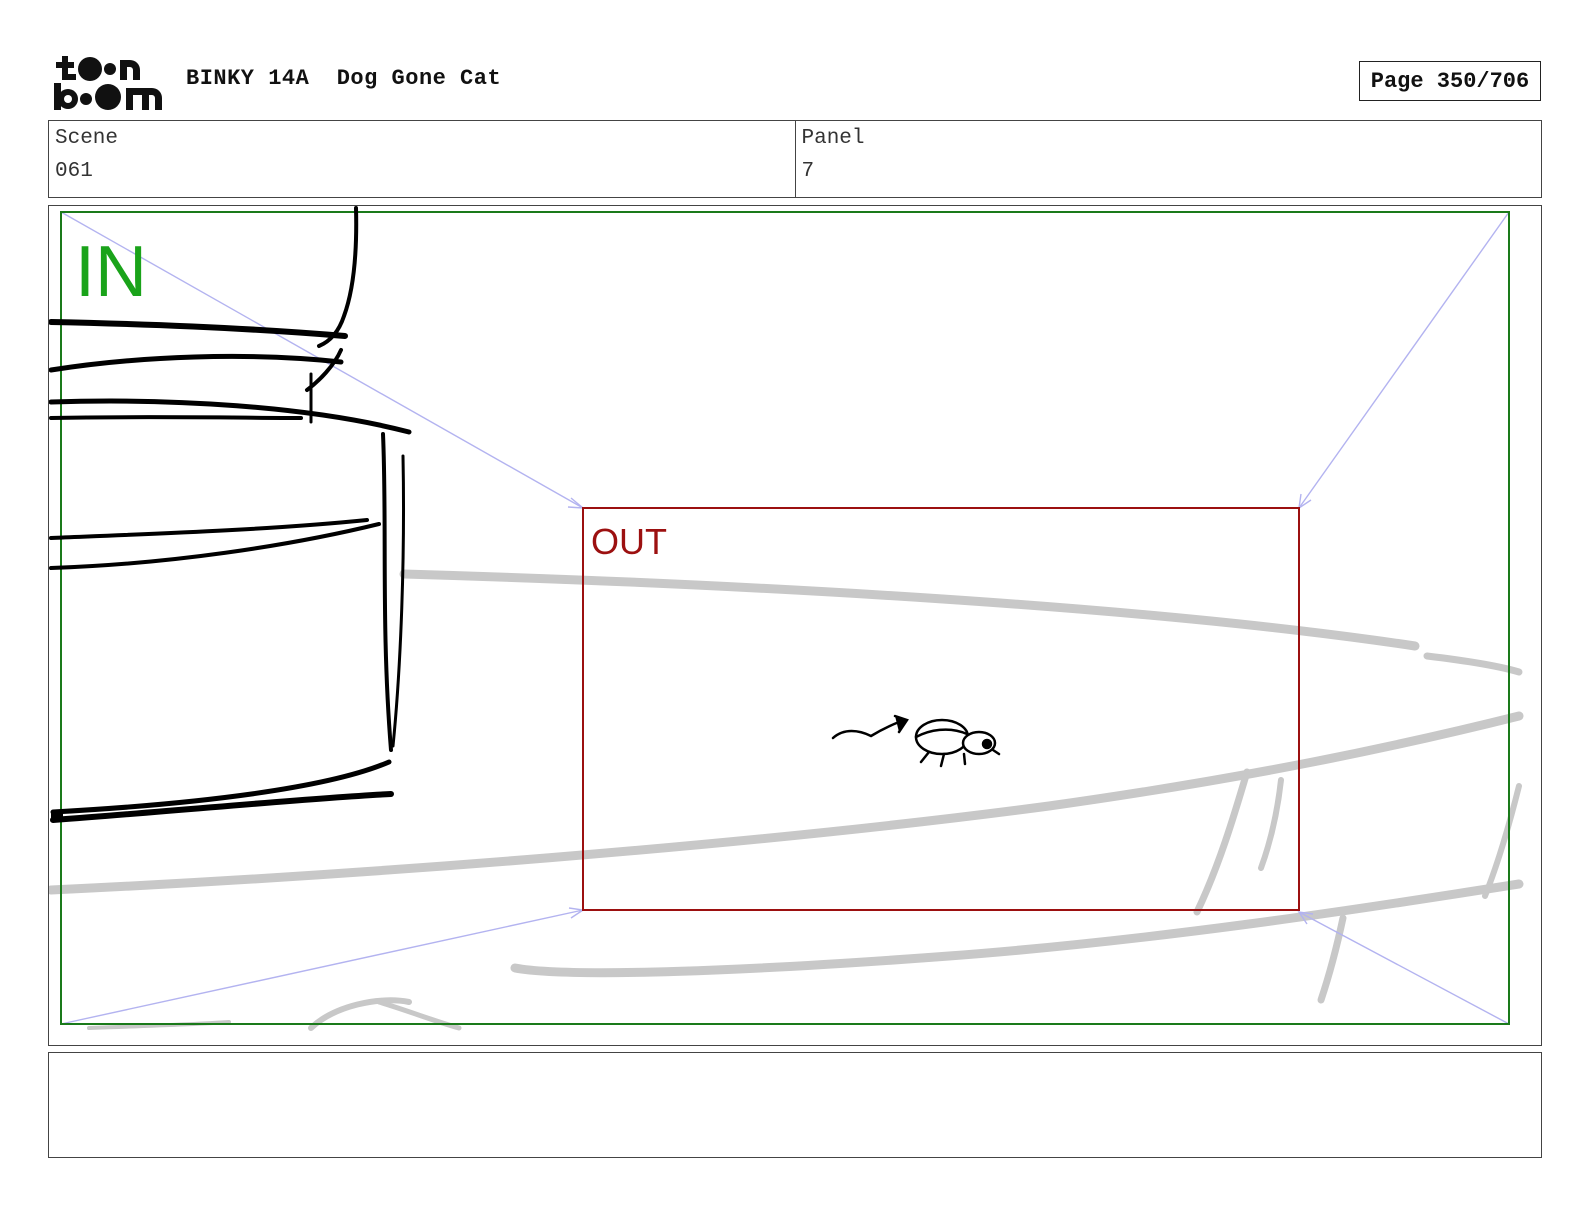 Image resolution: width=1584 pixels, height=1224 pixels. Describe the element at coordinates (795, 1105) in the screenshot. I see `panel-notes` at that location.